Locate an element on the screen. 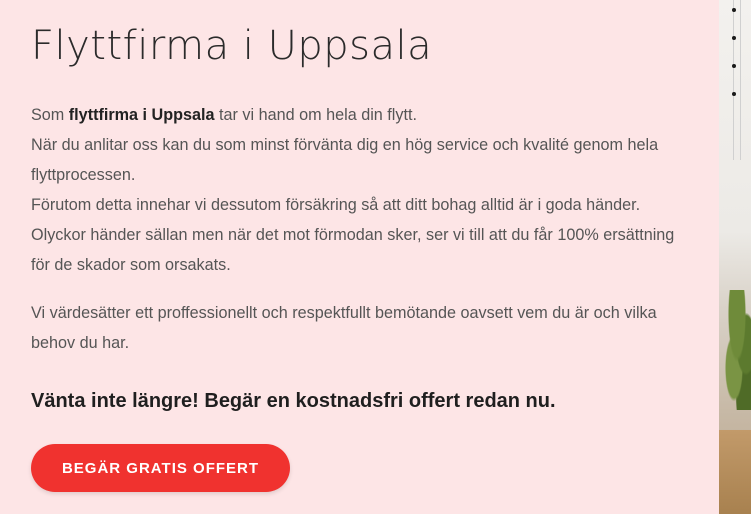  intro-prefix: Som is located at coordinates (50, 115).